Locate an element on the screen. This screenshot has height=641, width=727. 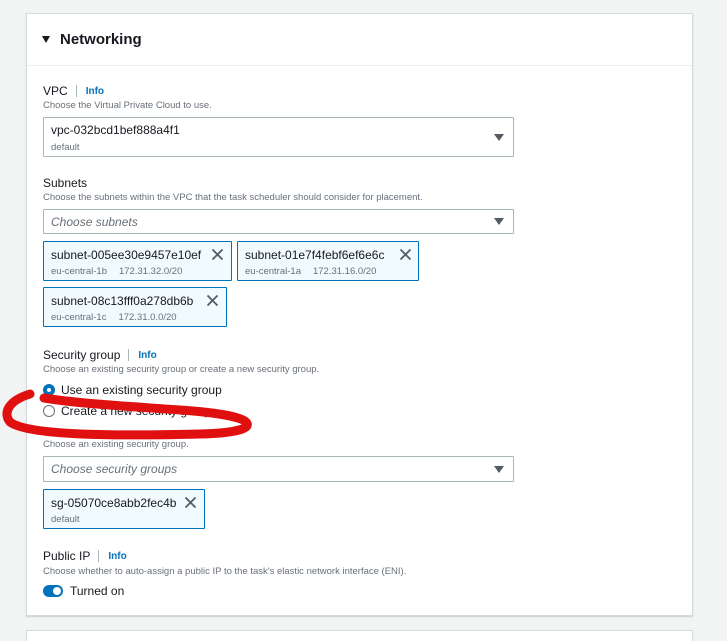
public-ip-label-row: Public IP Info is located at coordinates (85, 556).